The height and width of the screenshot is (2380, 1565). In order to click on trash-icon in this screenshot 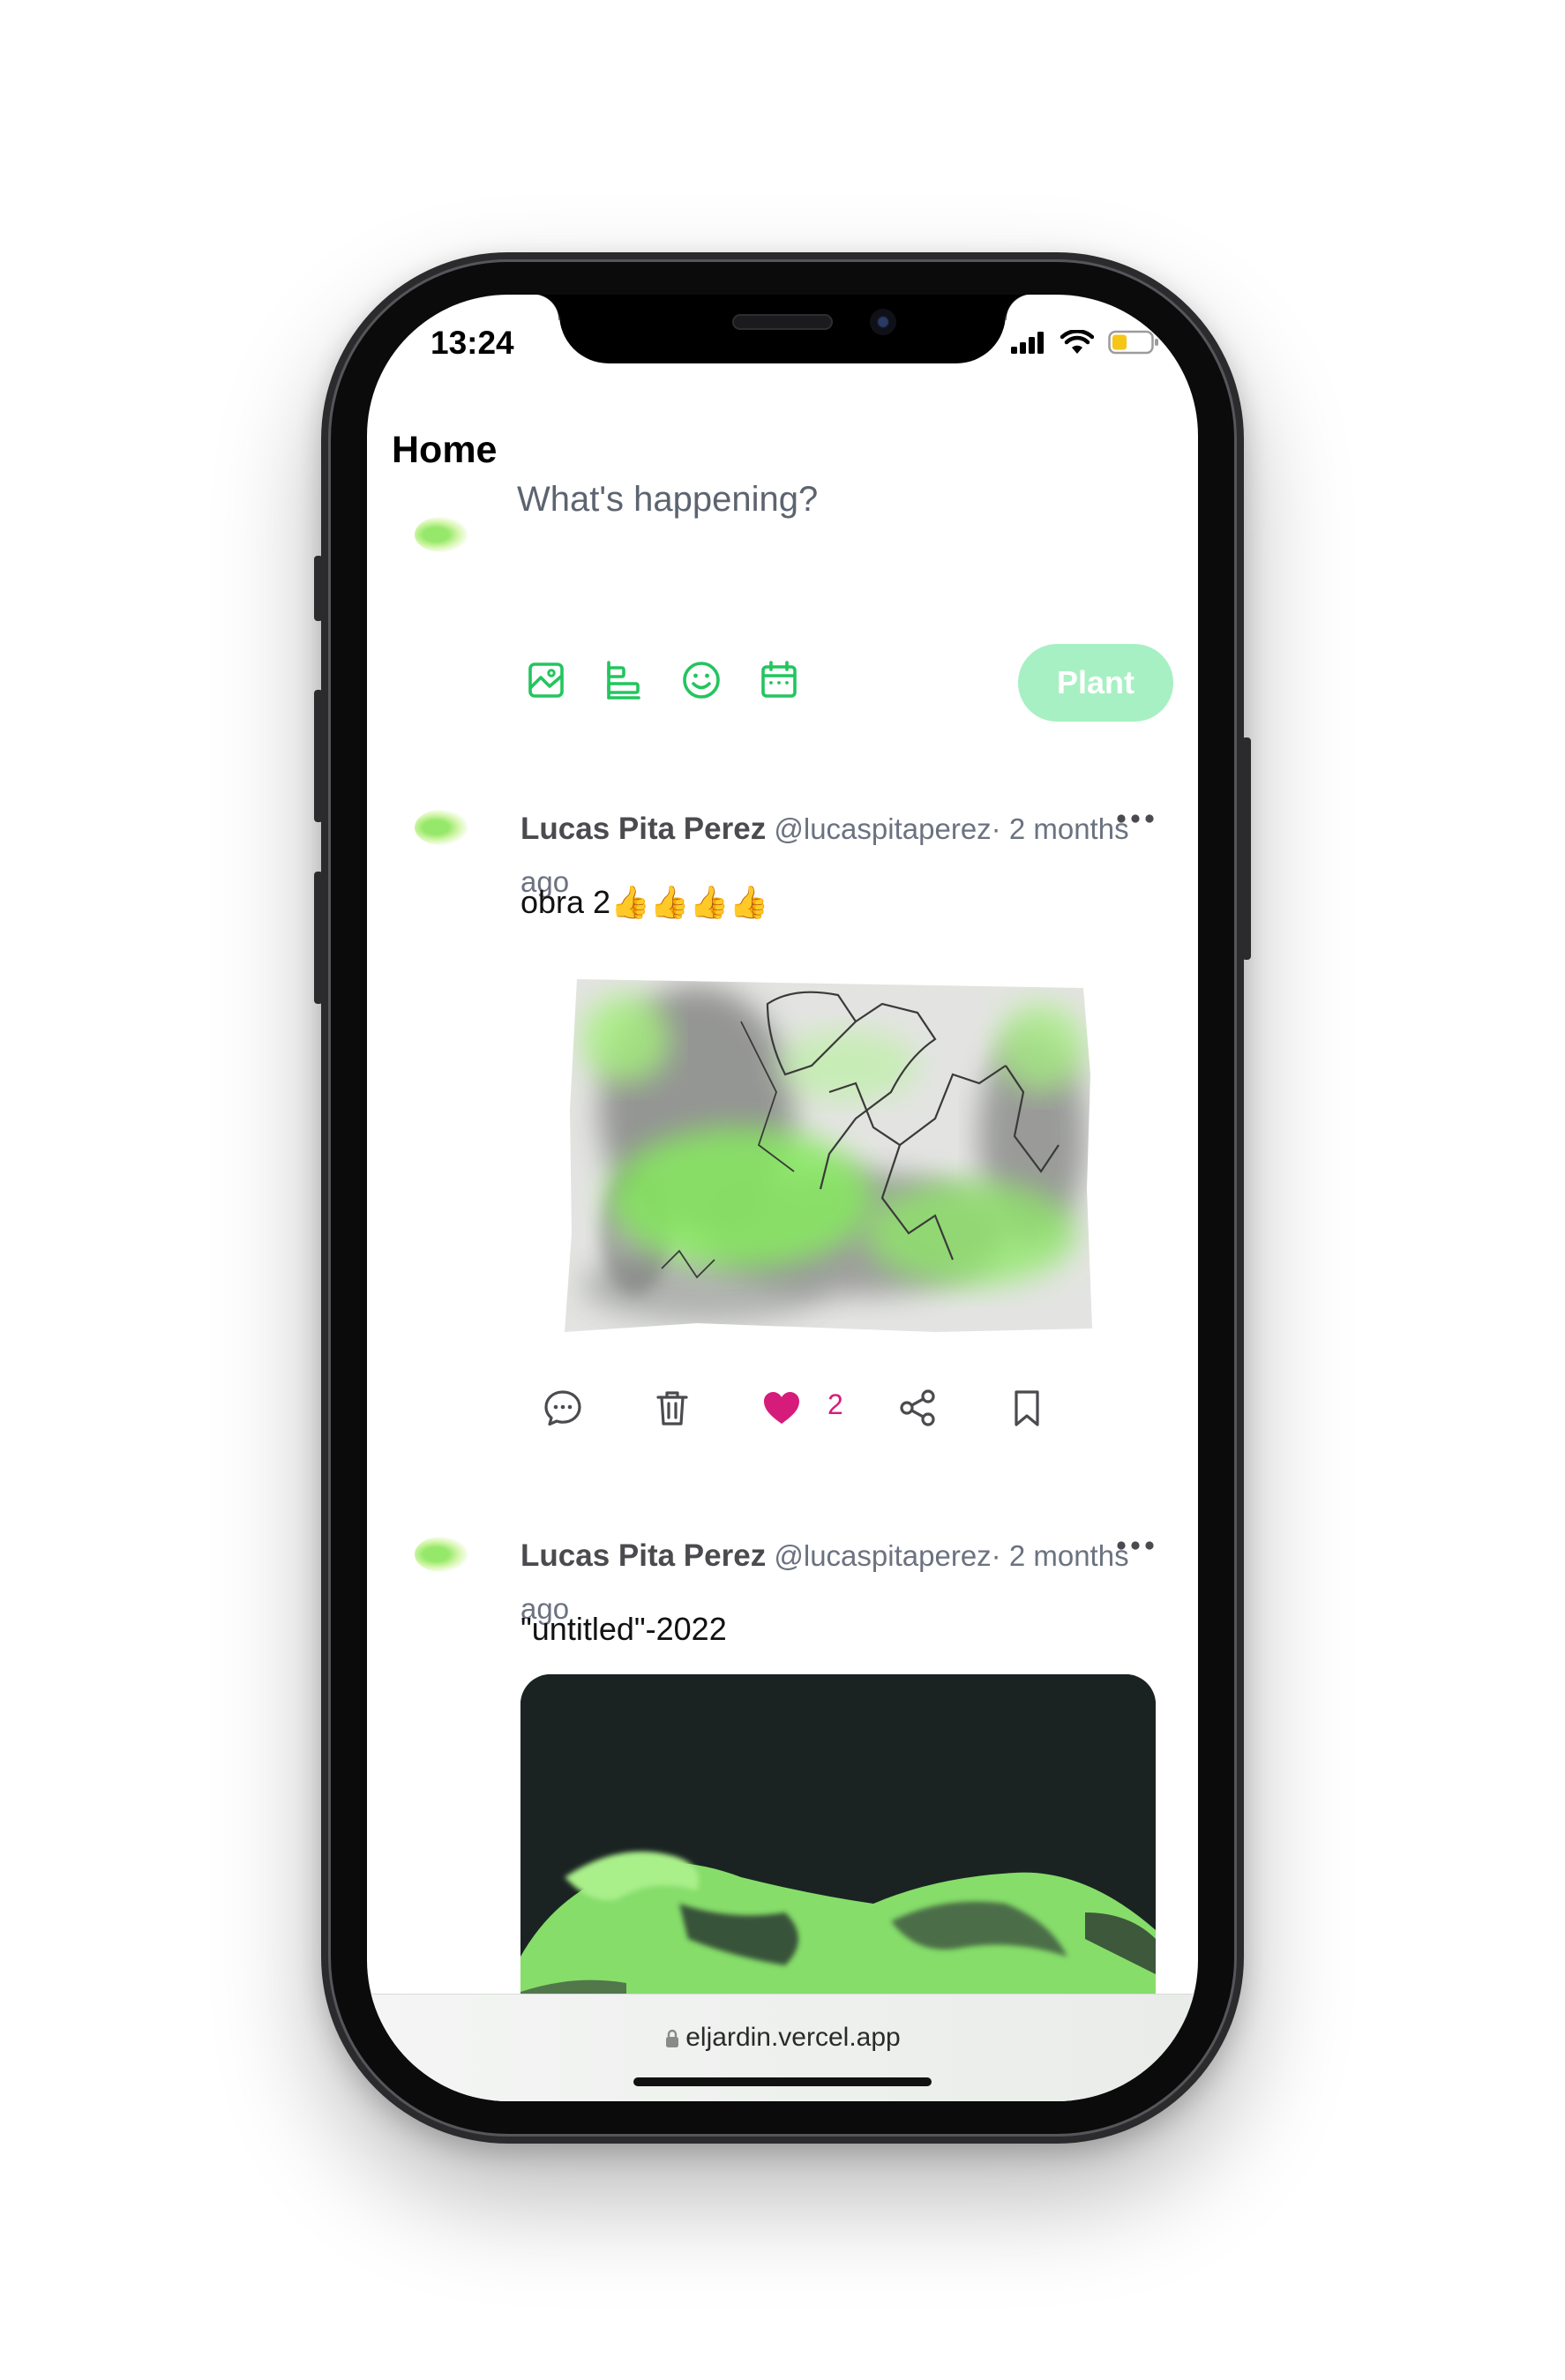, I will do `click(672, 1408)`.